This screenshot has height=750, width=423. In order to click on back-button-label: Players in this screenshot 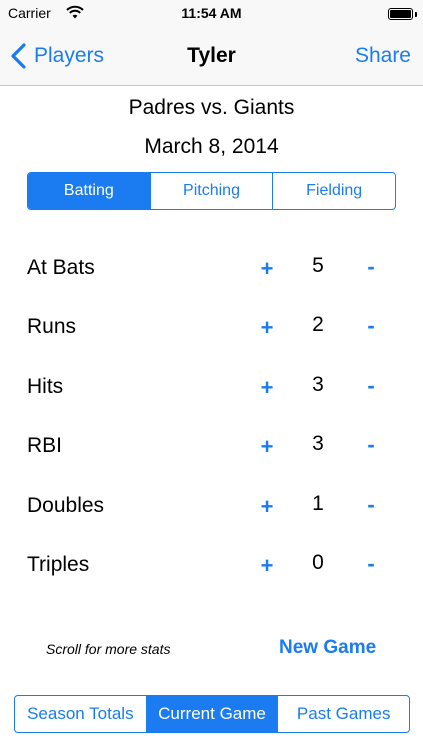, I will do `click(69, 55)`.